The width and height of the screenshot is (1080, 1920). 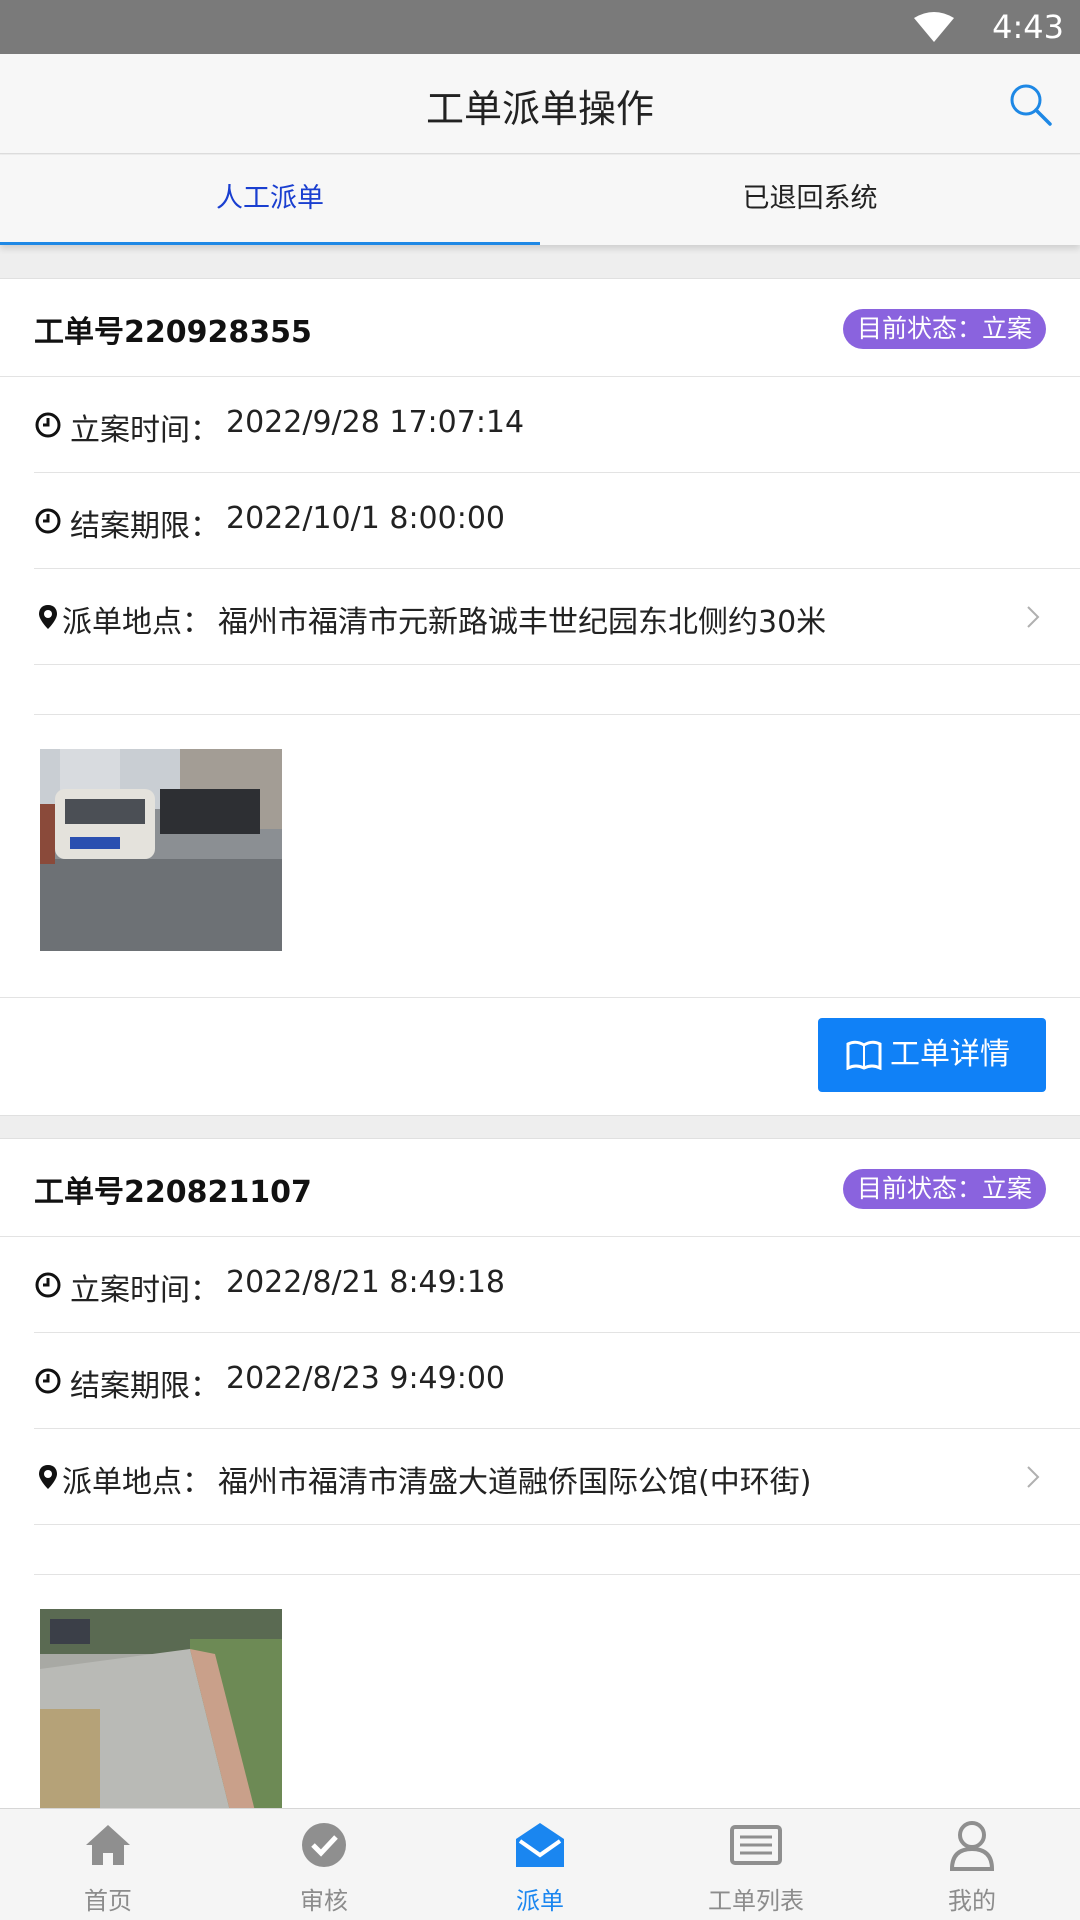 I want to click on status-bar: 4:43, so click(x=540, y=27).